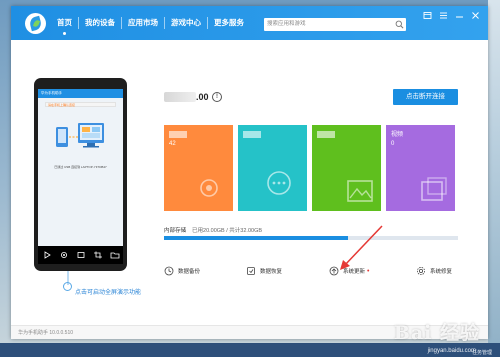  I want to click on info-icon: !, so click(217, 97).